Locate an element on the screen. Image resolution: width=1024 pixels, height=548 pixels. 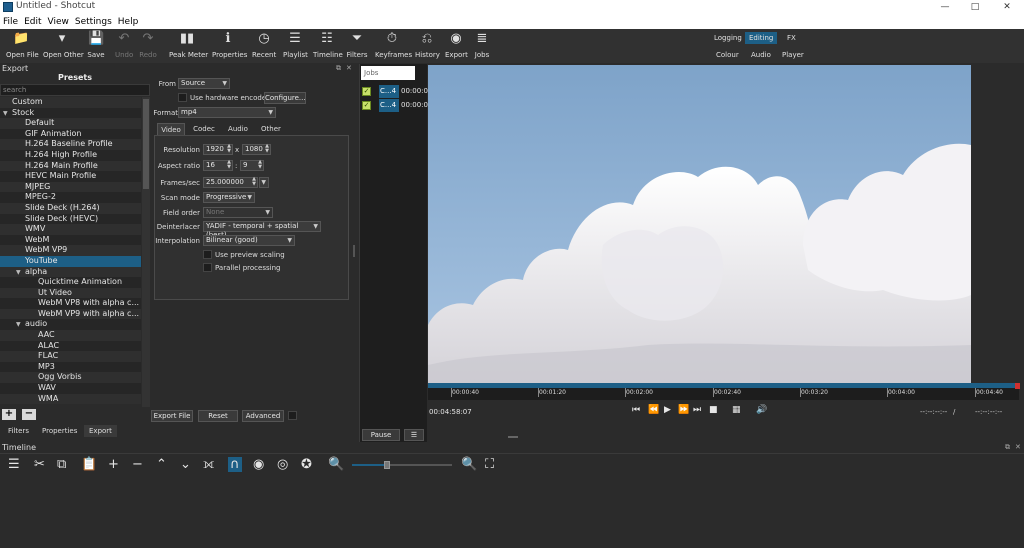
preset-list-item: MPEG-2 is located at coordinates (70, 197).